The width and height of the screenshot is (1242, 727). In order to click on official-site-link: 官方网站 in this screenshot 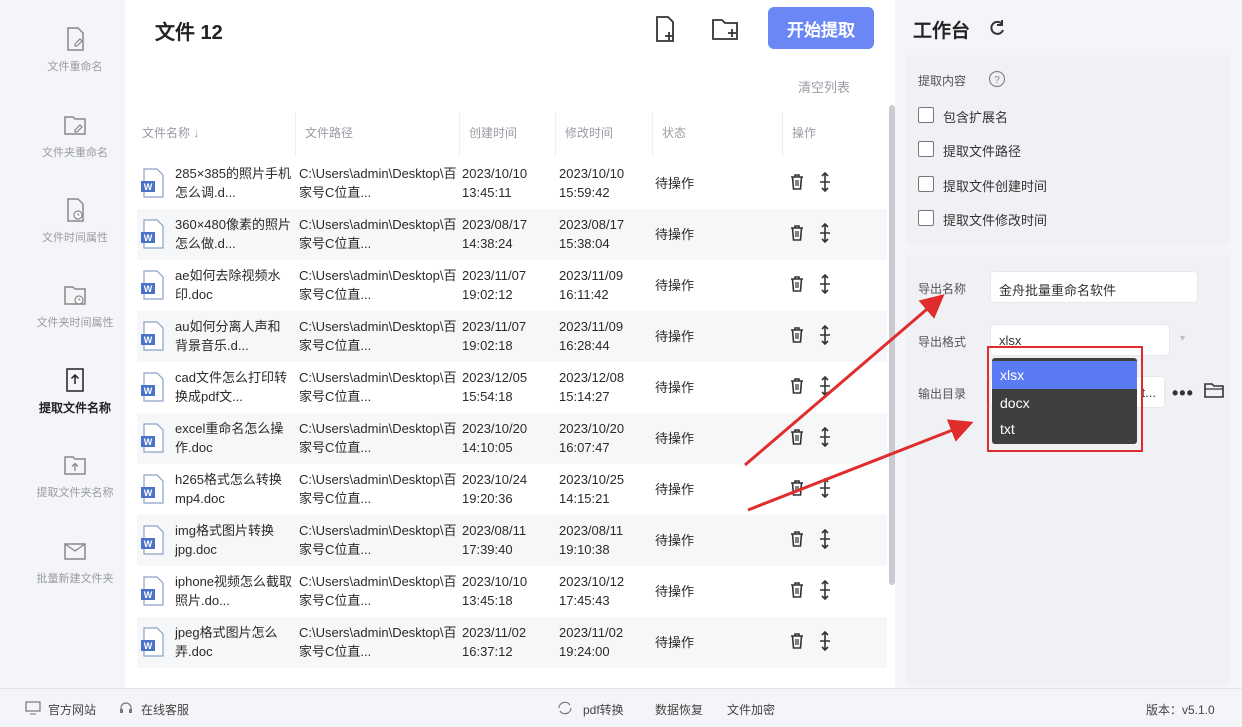, I will do `click(72, 709)`.